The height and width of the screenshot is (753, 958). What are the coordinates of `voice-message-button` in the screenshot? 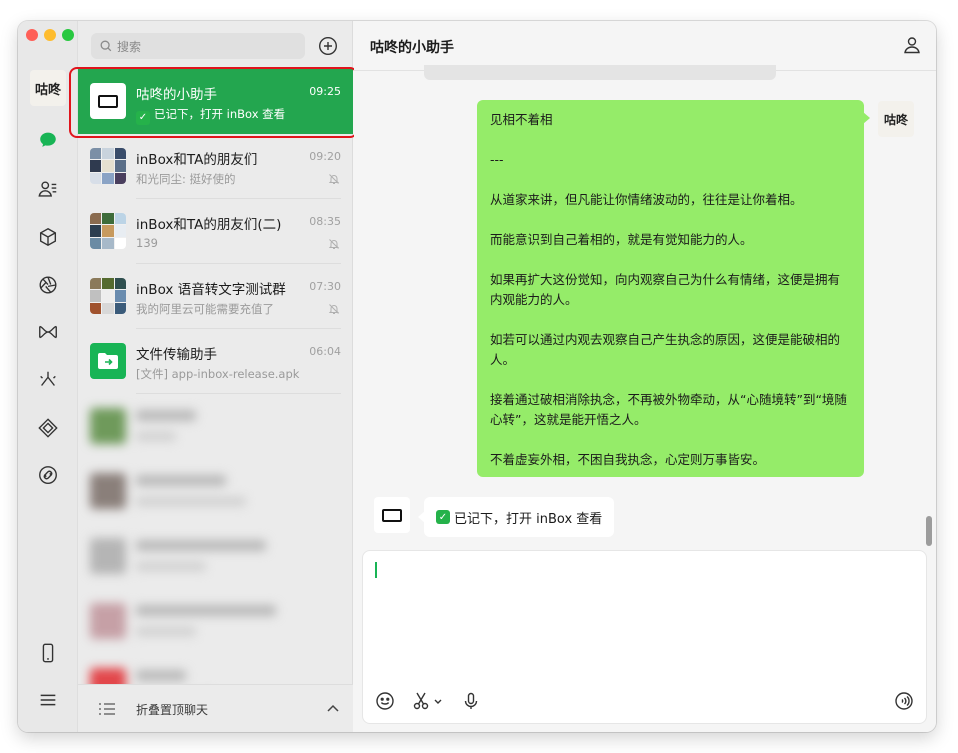 It's located at (904, 701).